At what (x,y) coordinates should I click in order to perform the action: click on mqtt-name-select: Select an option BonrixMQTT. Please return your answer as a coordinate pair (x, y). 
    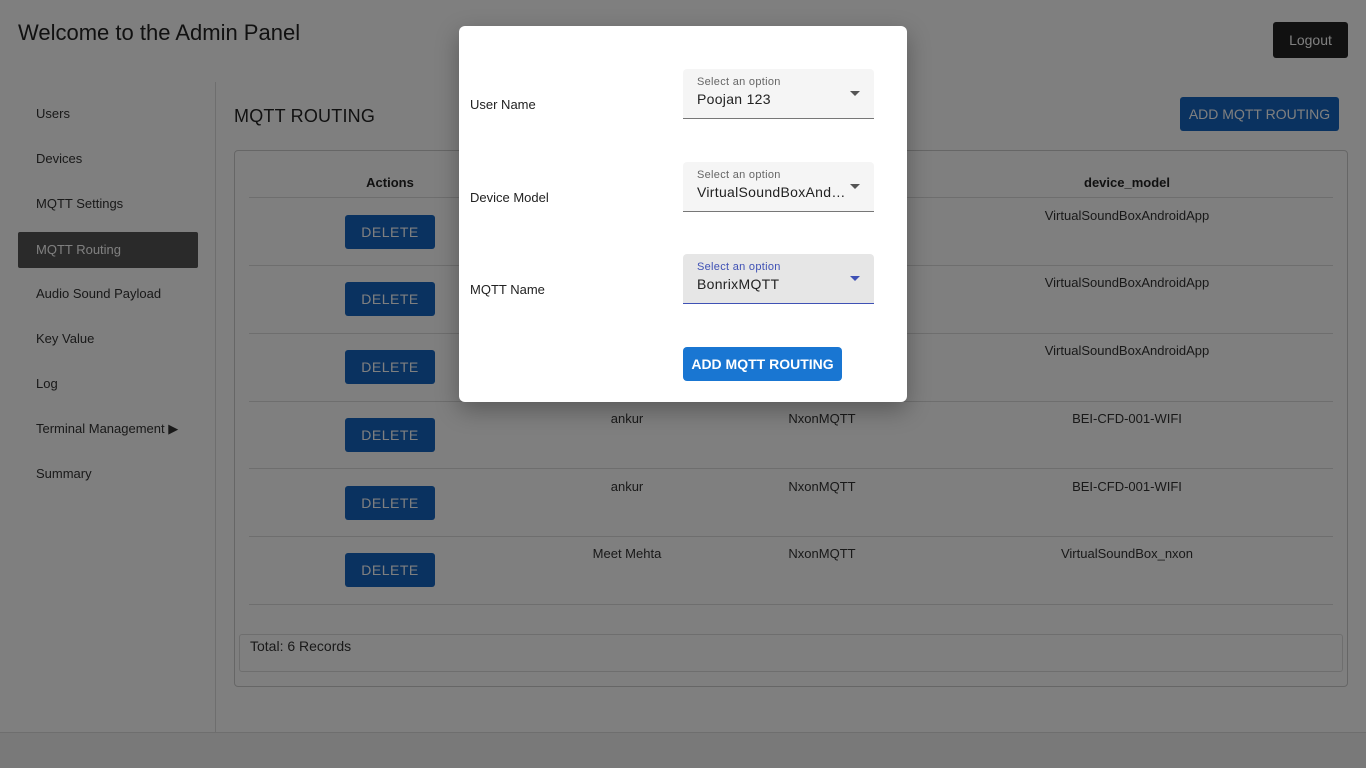
    Looking at the image, I should click on (778, 279).